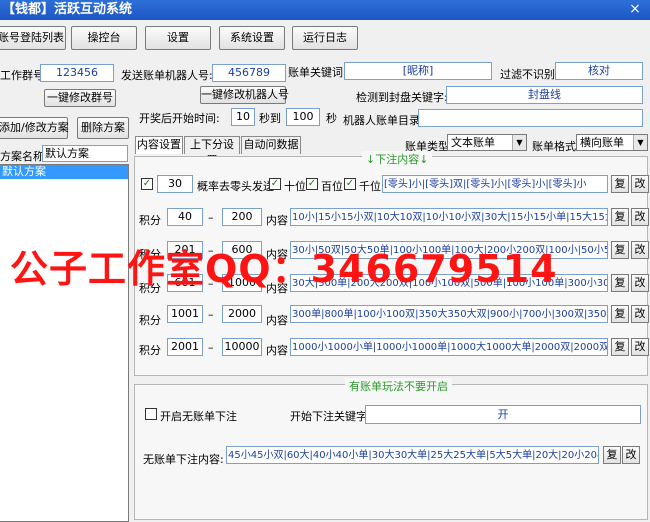  Describe the element at coordinates (418, 71) in the screenshot. I see `bill-keyword-input: [昵称]` at that location.